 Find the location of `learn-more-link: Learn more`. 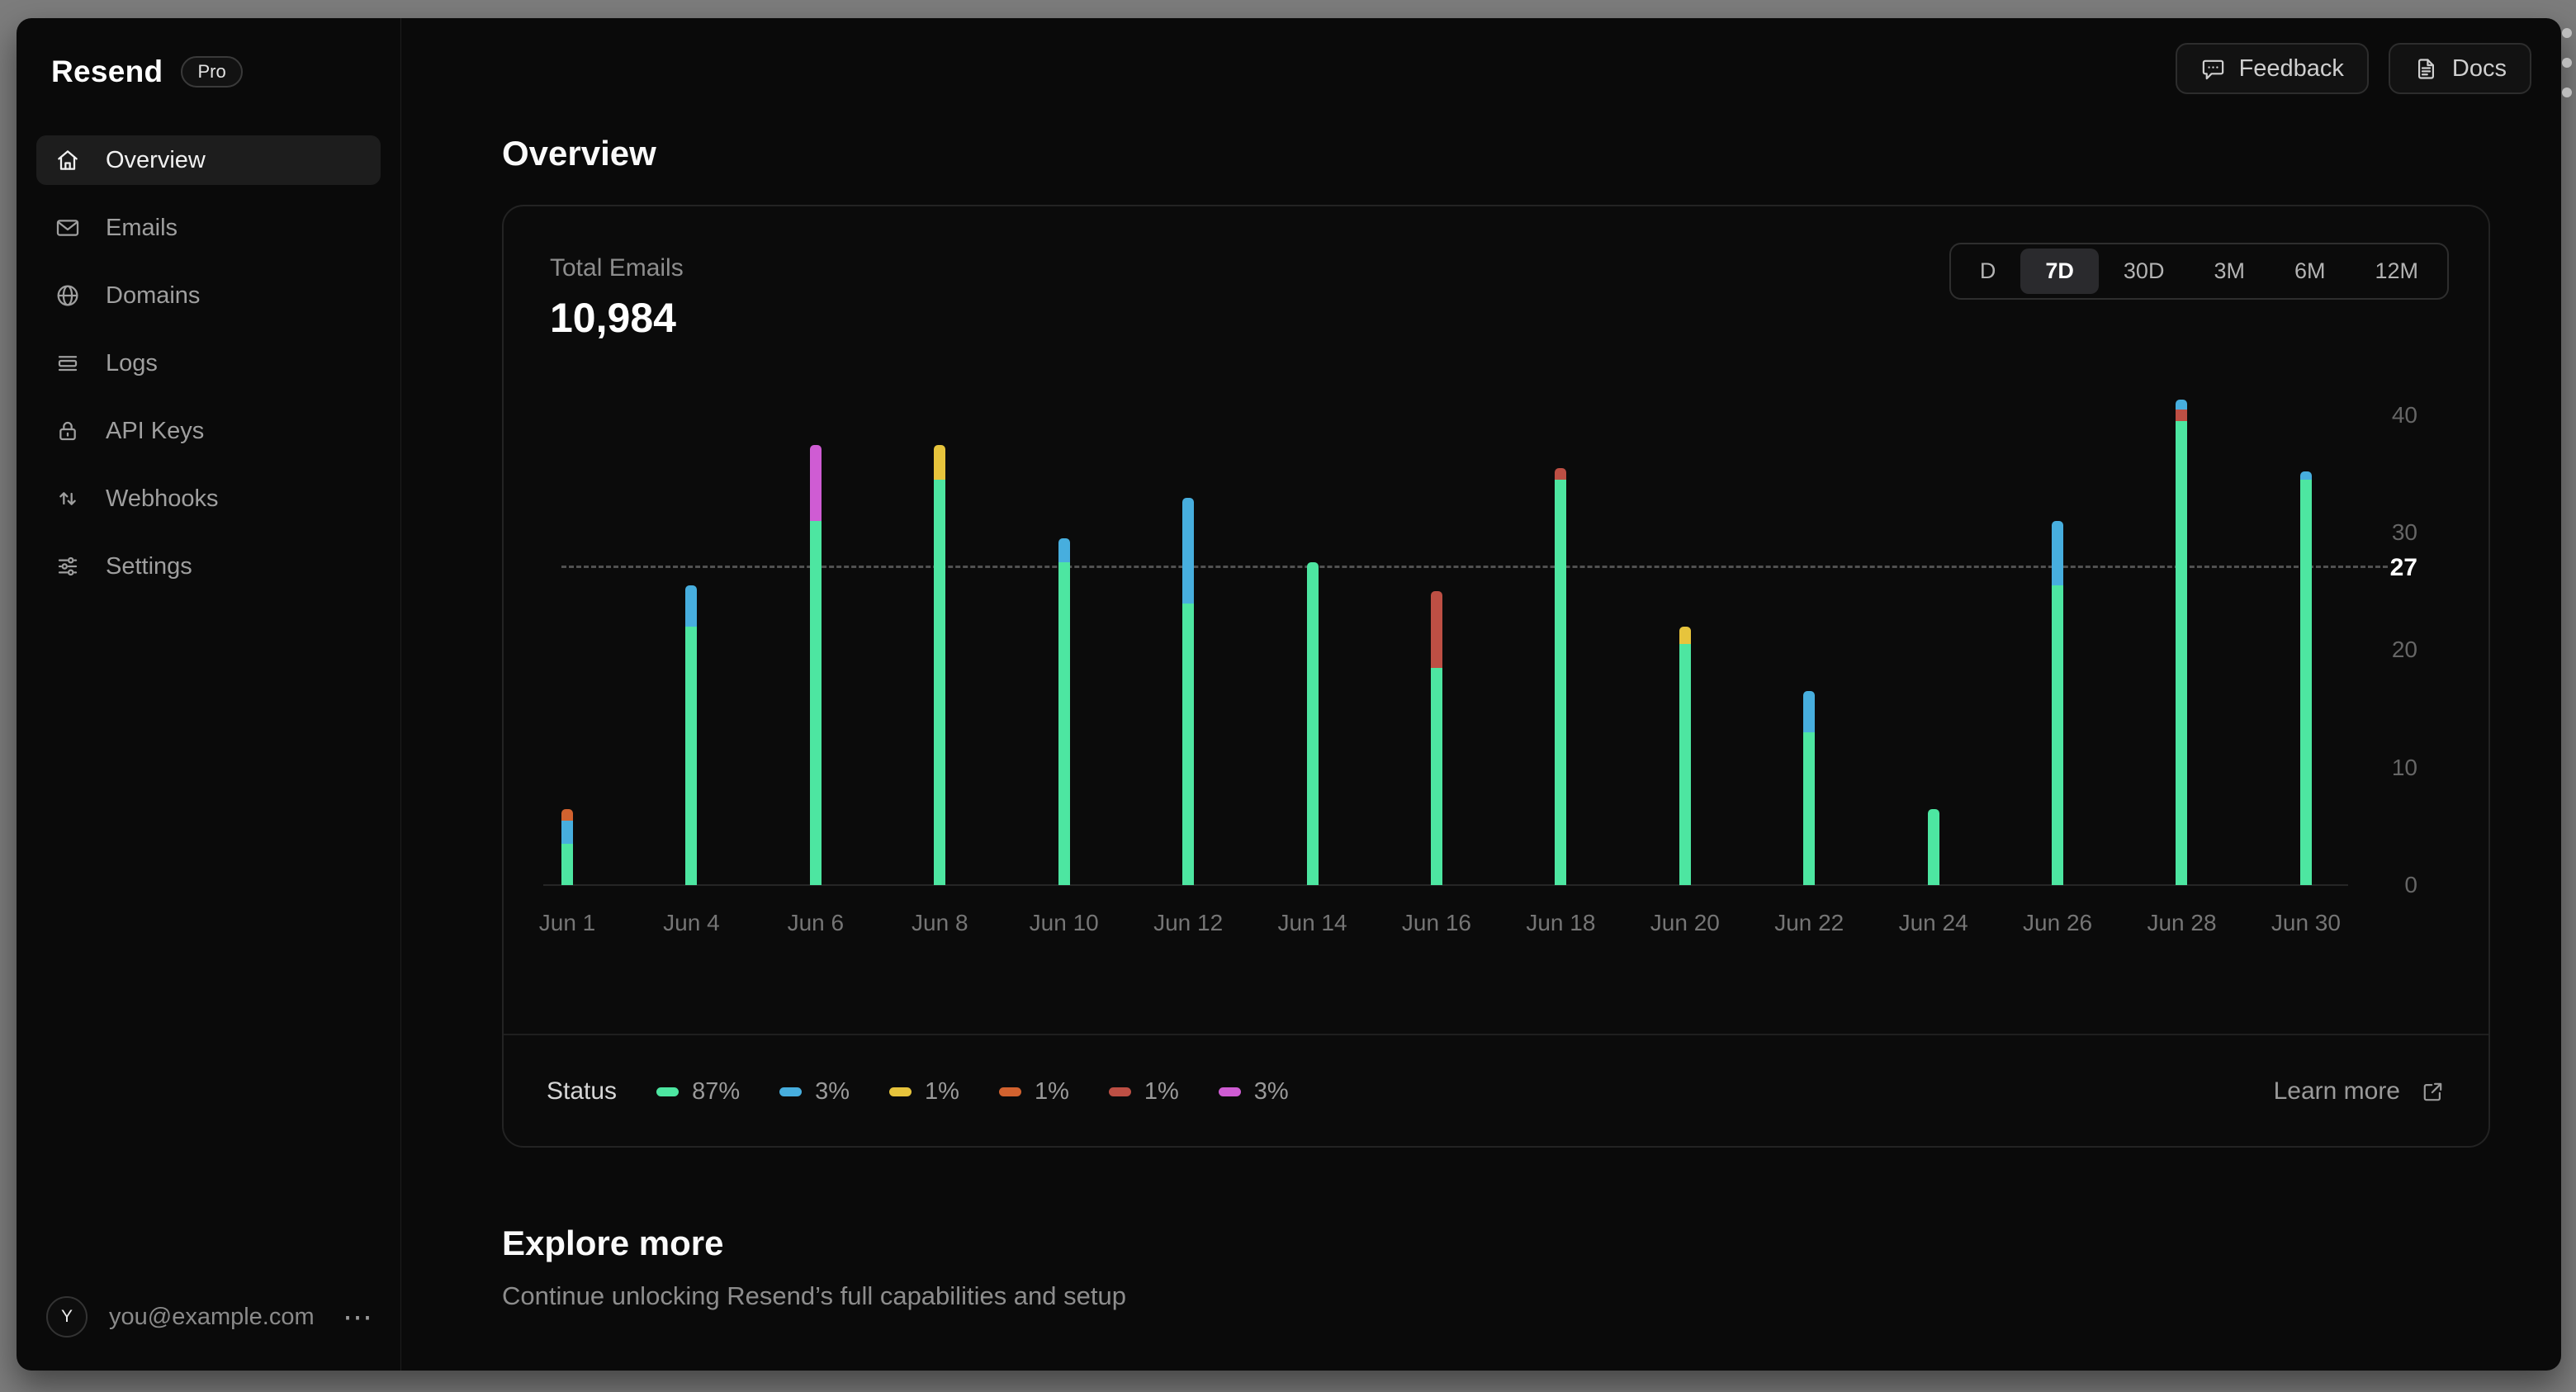

learn-more-link: Learn more is located at coordinates (2360, 1091).